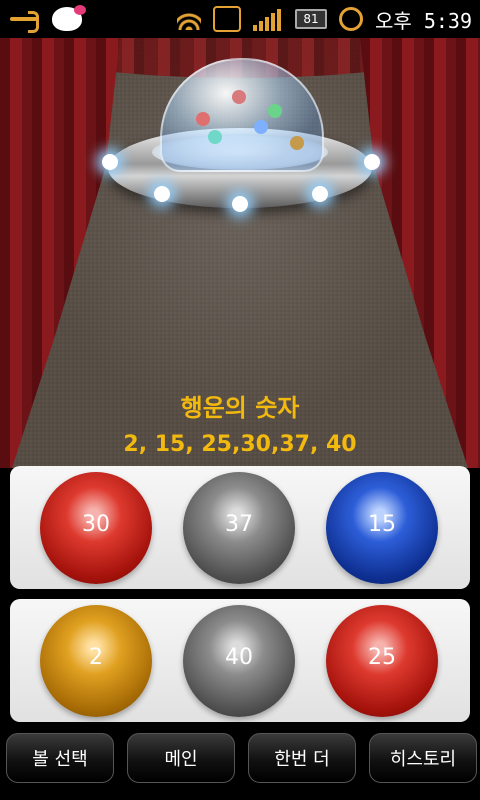  I want to click on ball-panel-2: 2 40 25, so click(240, 660).